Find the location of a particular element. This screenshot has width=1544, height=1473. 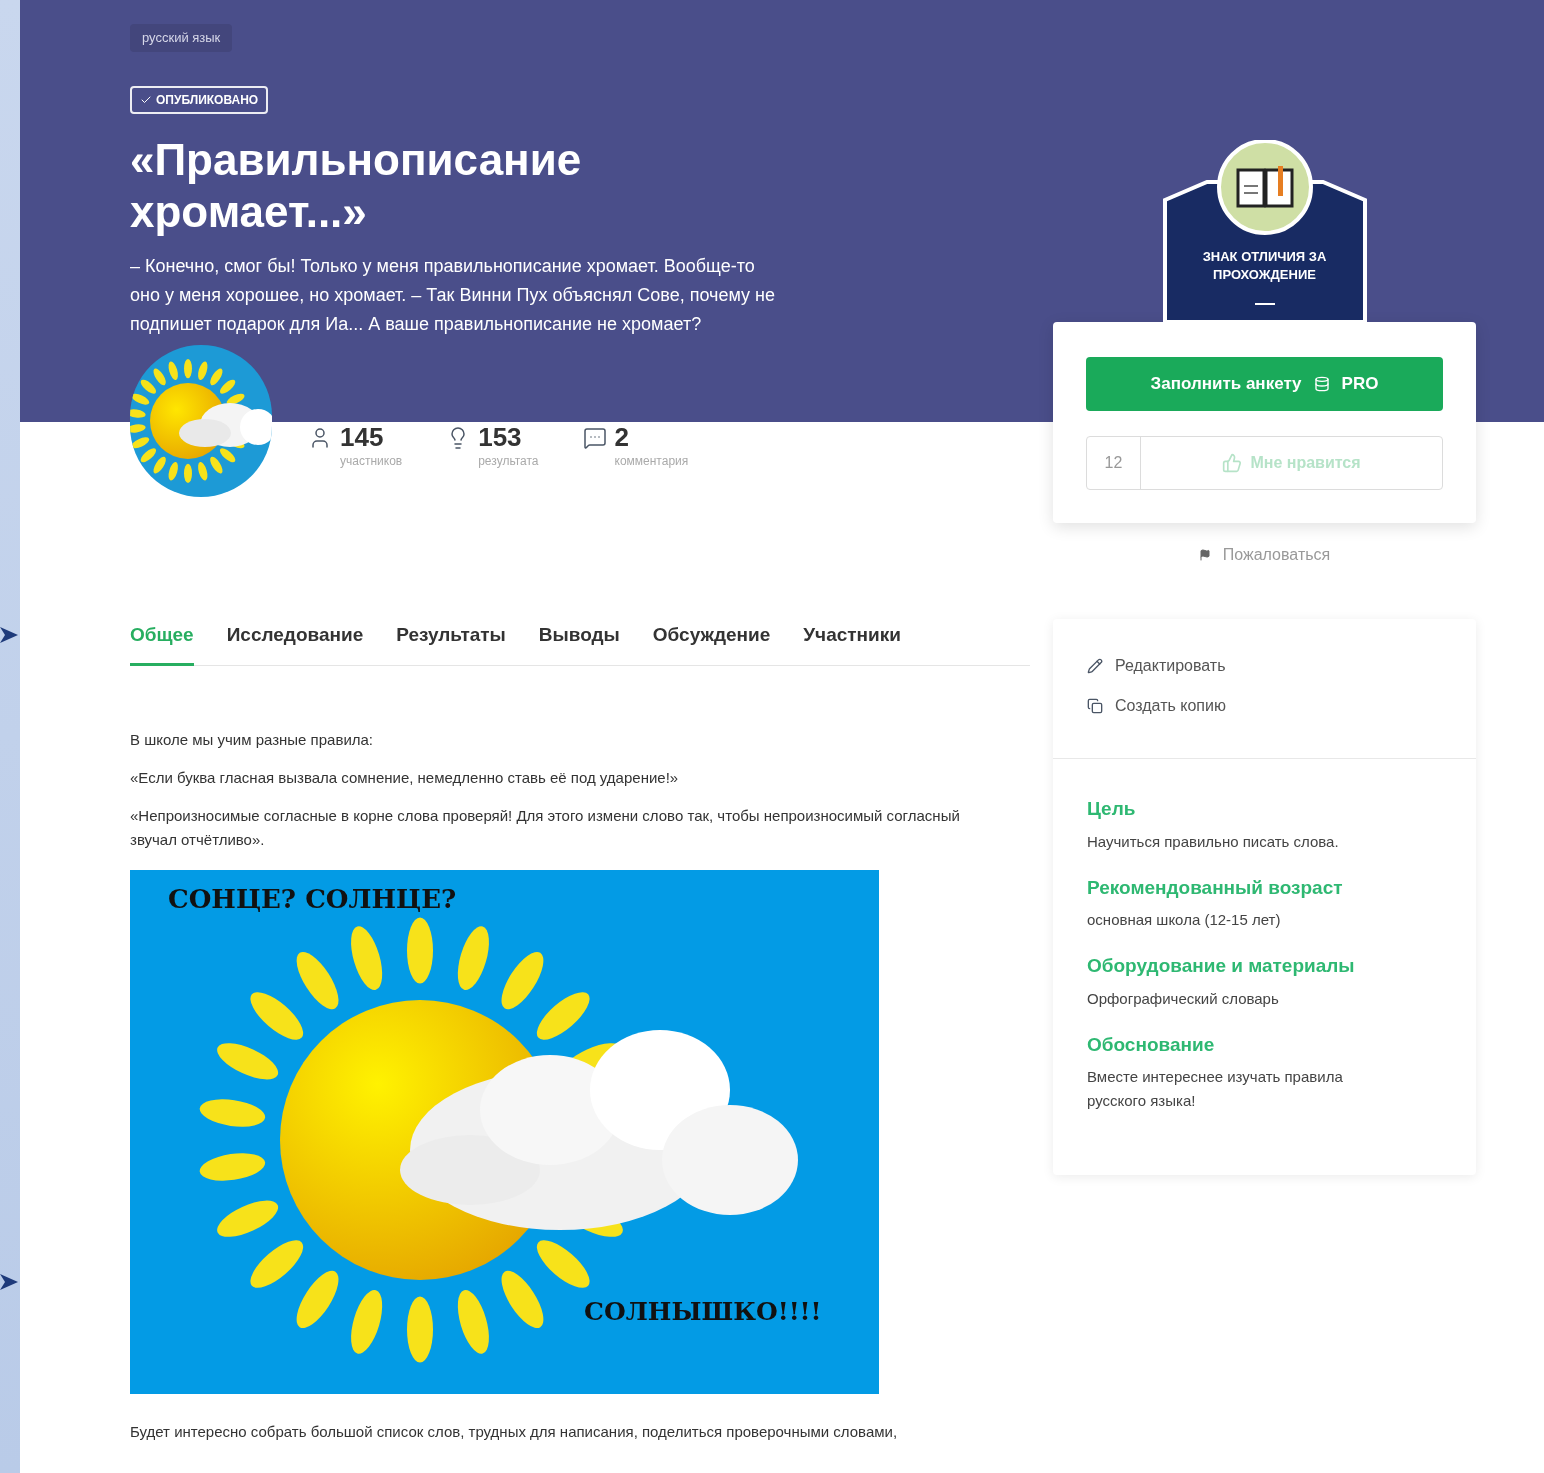

stat-label: результата is located at coordinates (508, 461).